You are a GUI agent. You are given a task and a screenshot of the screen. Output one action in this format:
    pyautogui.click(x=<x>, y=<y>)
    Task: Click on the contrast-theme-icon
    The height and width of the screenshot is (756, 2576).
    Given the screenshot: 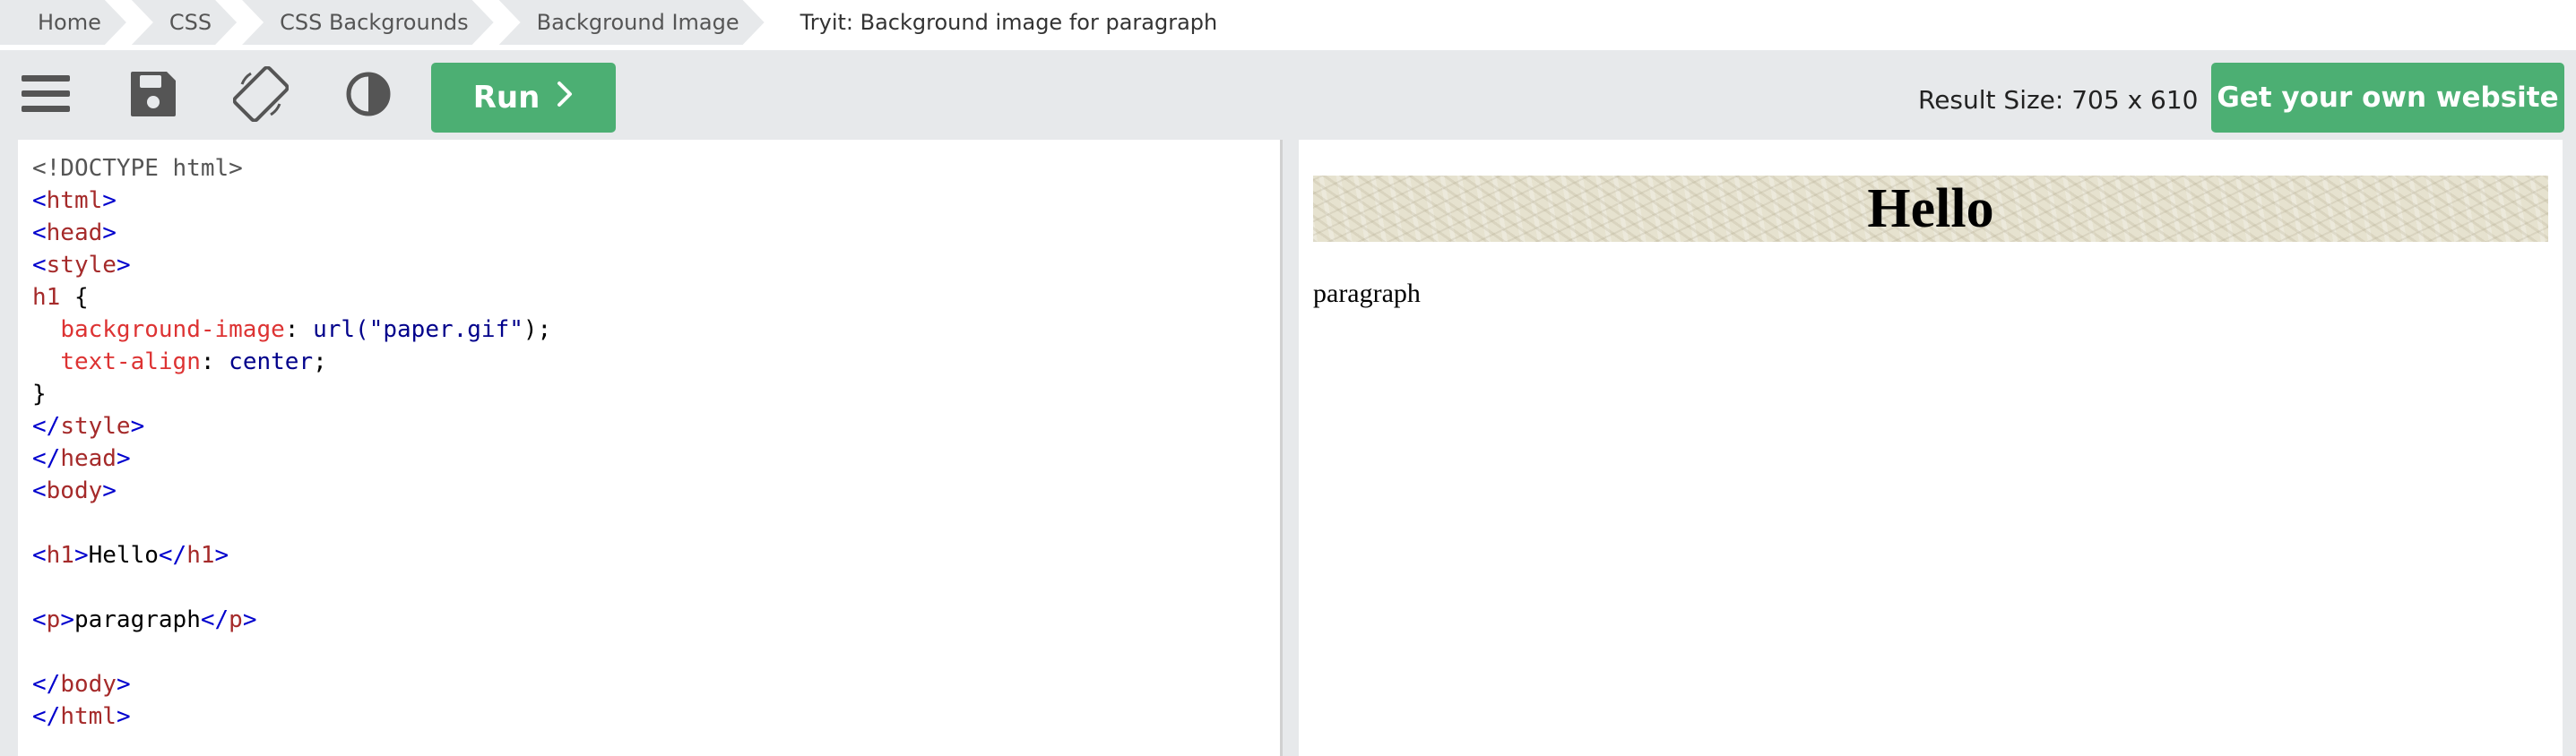 What is the action you would take?
    pyautogui.click(x=368, y=94)
    